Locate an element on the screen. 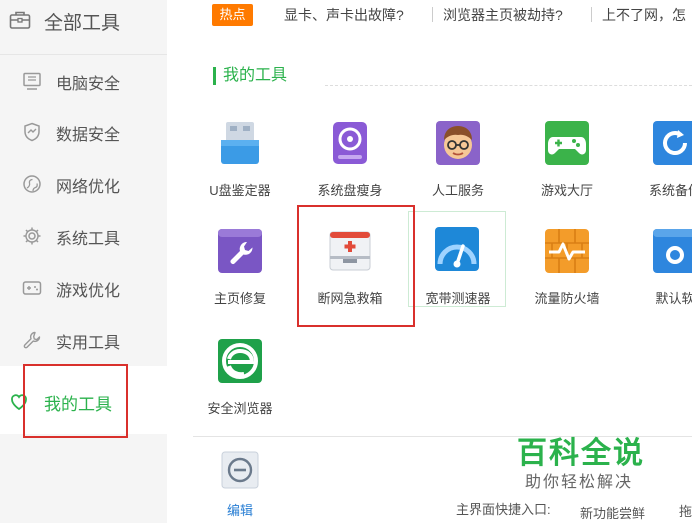 The width and height of the screenshot is (692, 523). tool-label: 游戏大厅 is located at coordinates (566, 190).